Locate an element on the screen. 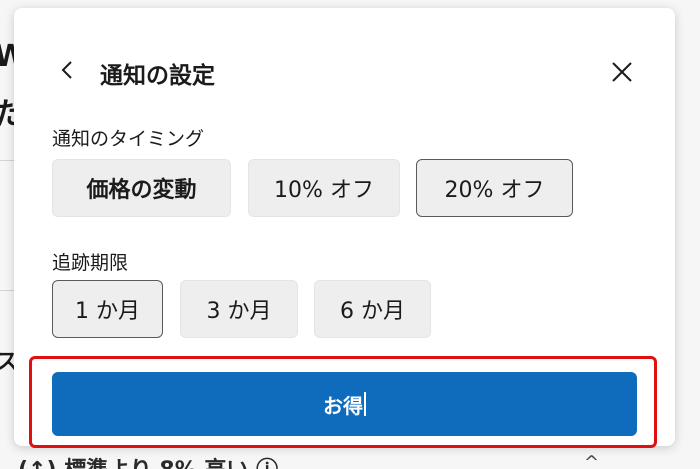  chevron-up-icon: ^ is located at coordinates (591, 460).